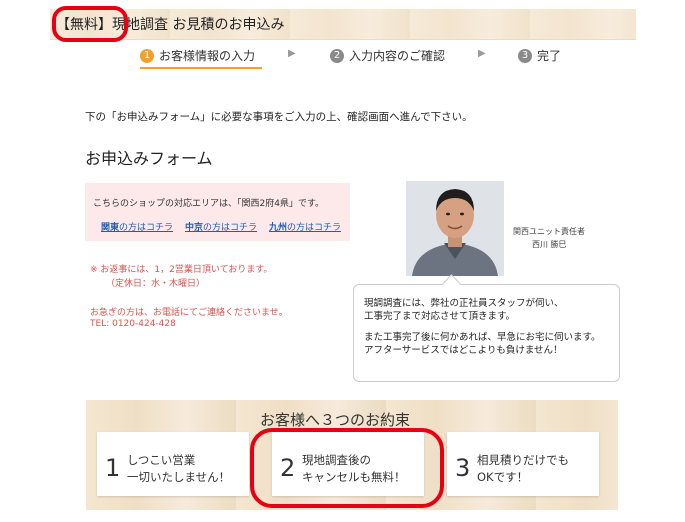 This screenshot has width=685, height=522. I want to click on step-3: 3 完了, so click(539, 55).